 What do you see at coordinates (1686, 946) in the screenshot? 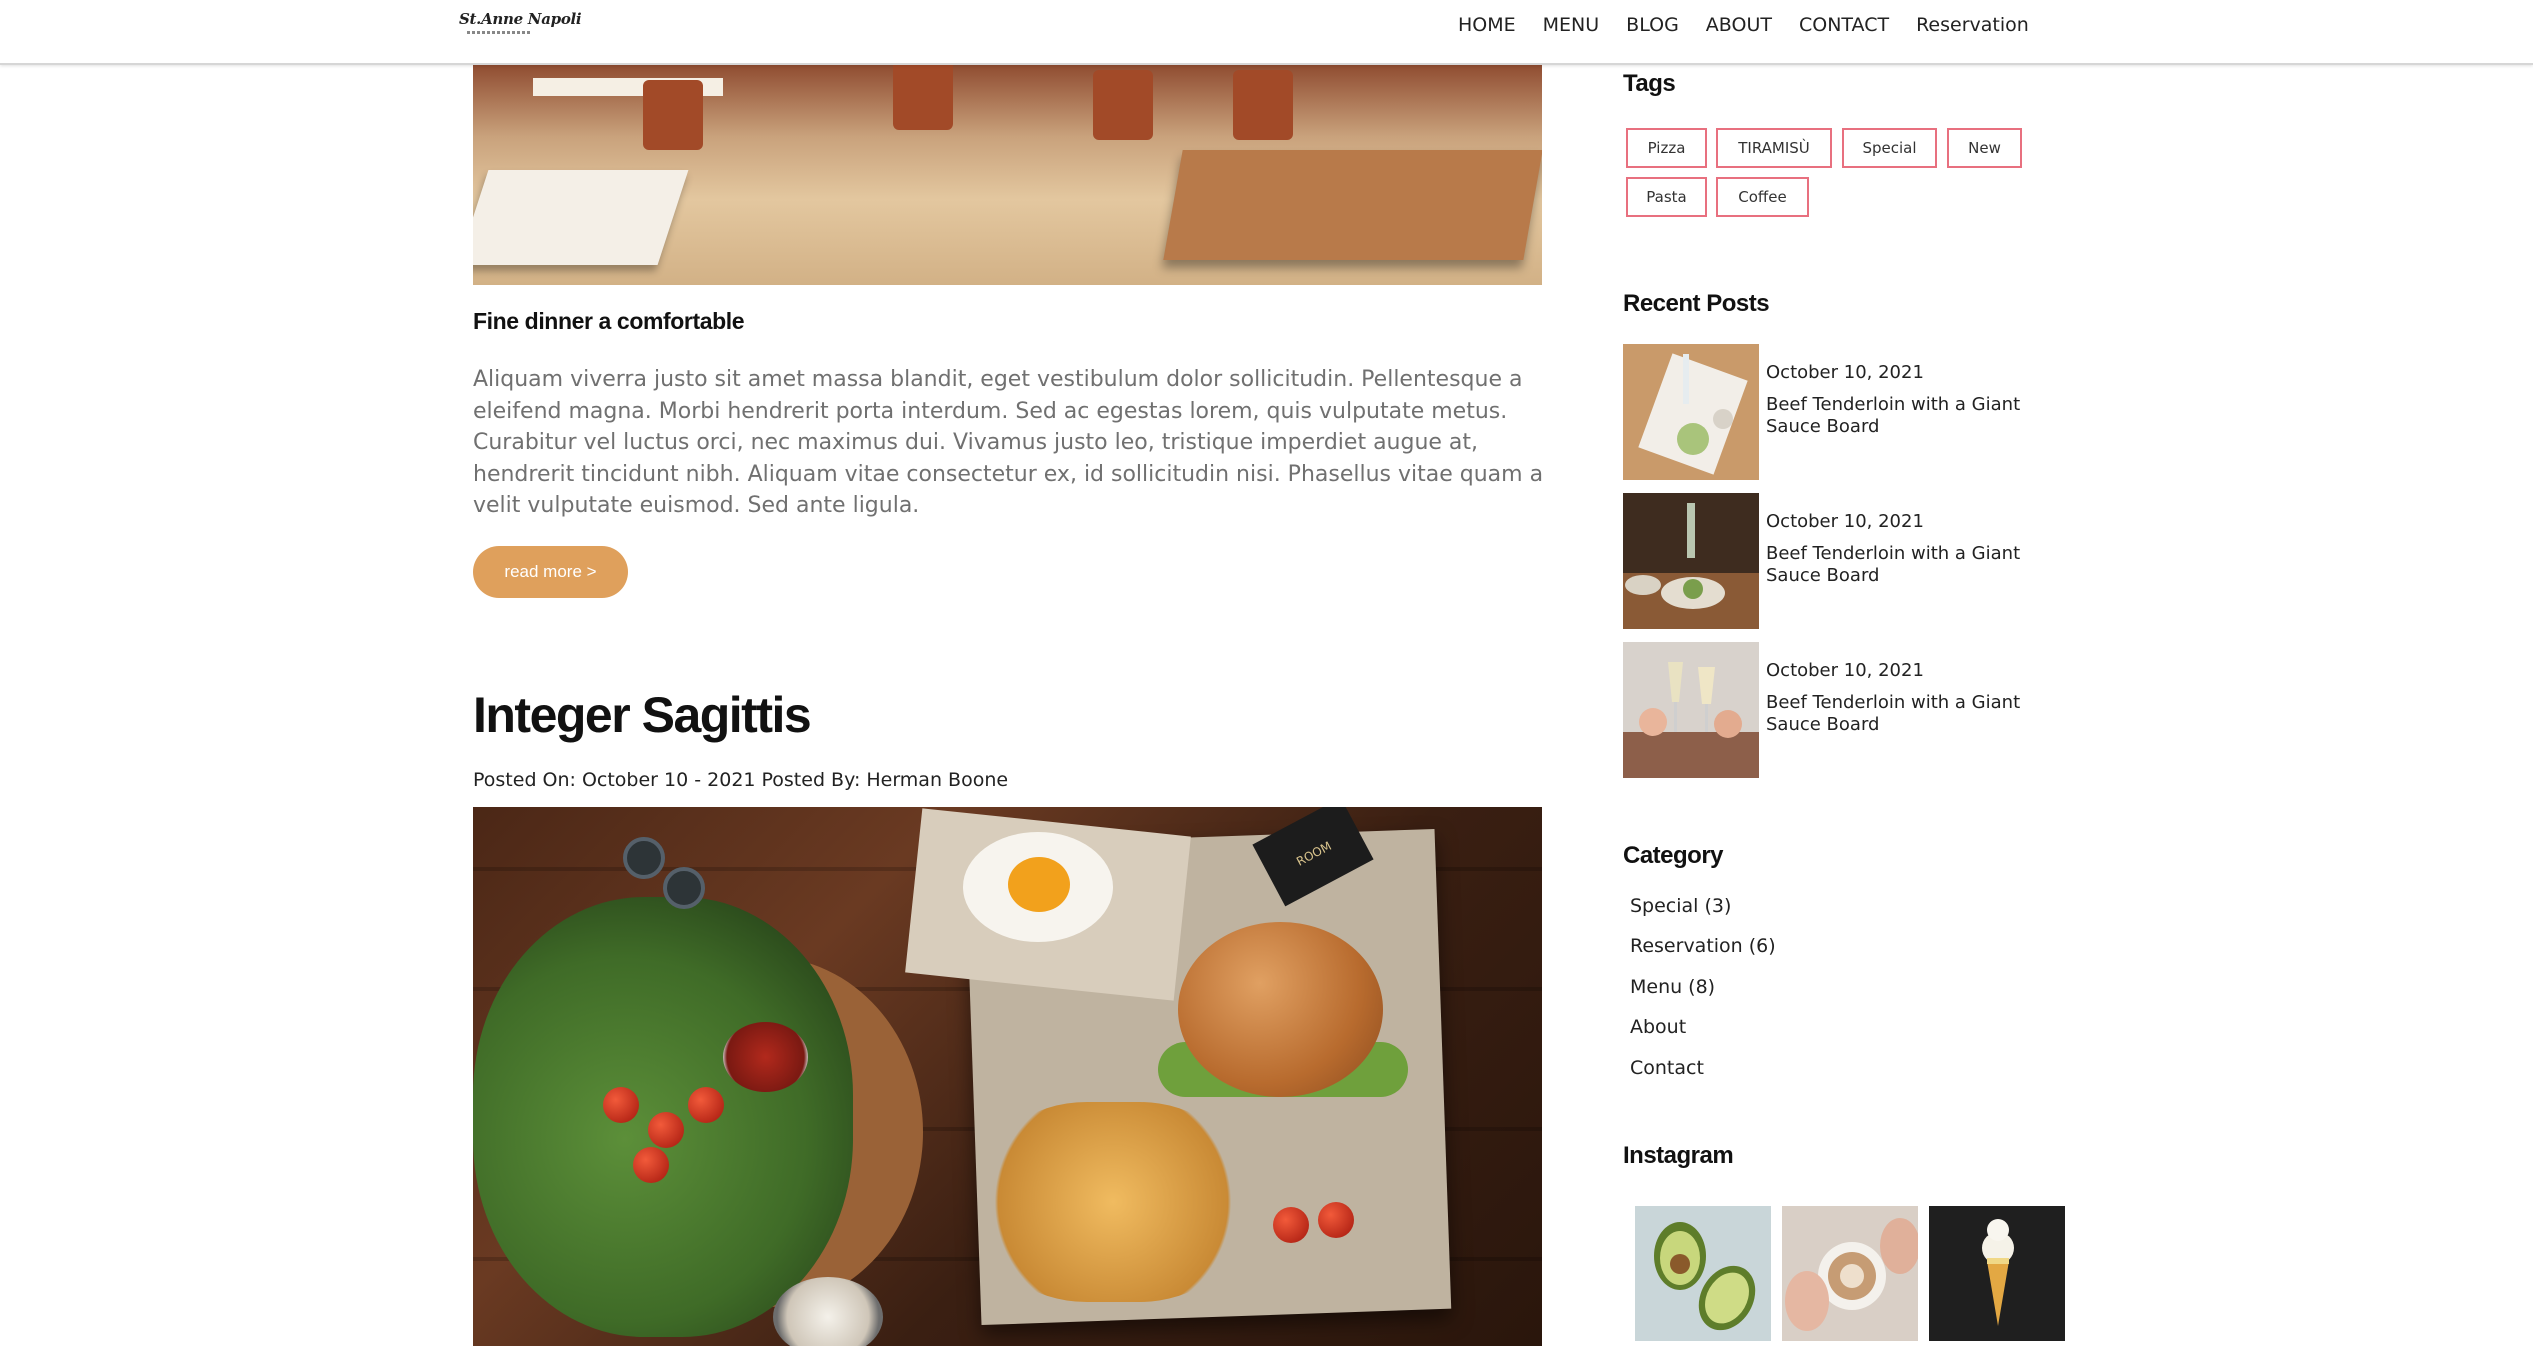
I see `category-name: Reservation` at bounding box center [1686, 946].